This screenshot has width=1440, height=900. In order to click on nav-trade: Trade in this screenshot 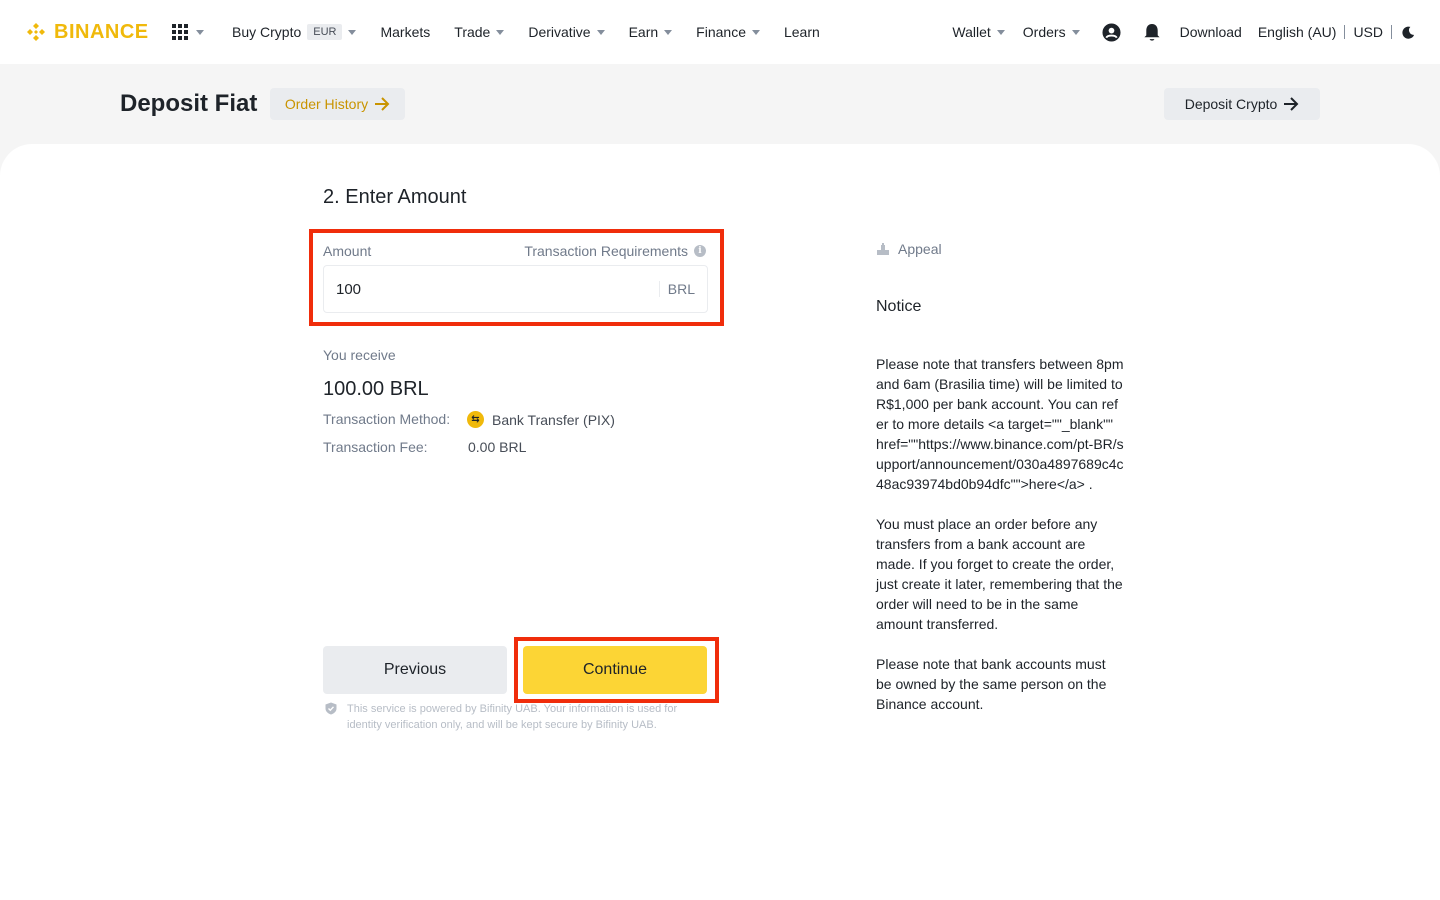, I will do `click(479, 32)`.